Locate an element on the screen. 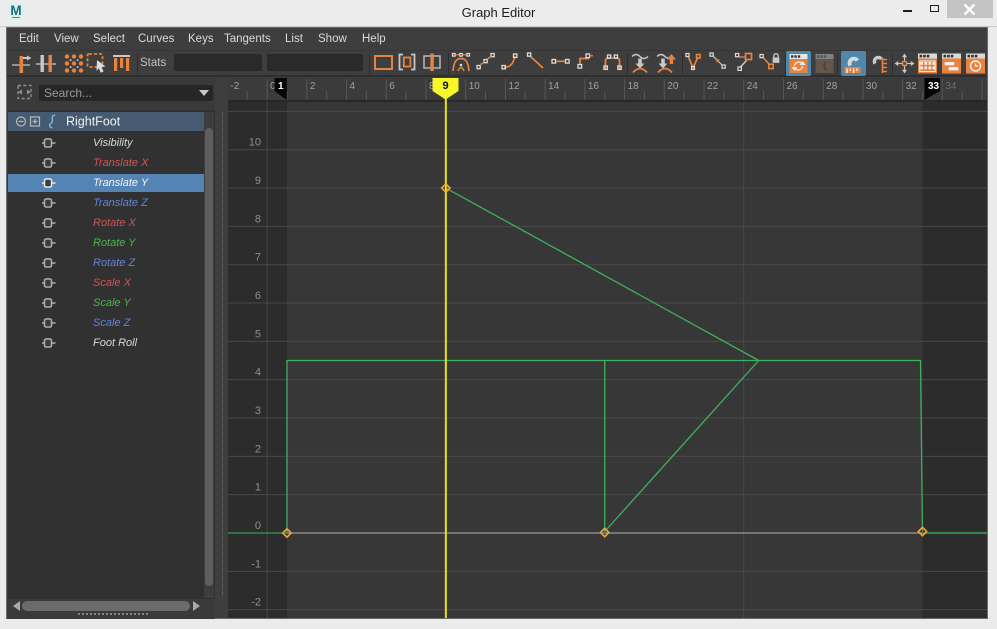 The image size is (997, 629). svg-text: 0 is located at coordinates (258, 526).